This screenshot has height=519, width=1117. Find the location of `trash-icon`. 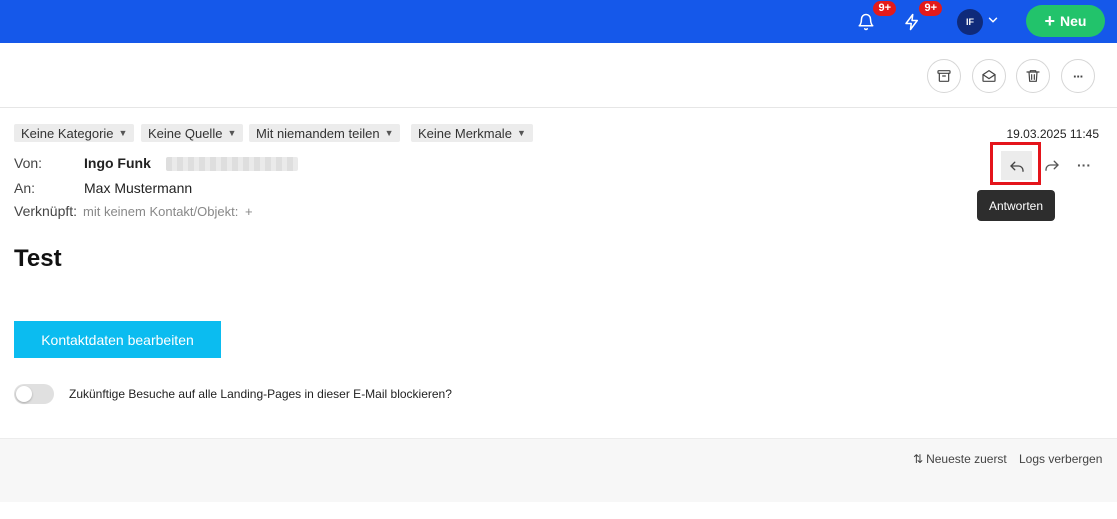

trash-icon is located at coordinates (1033, 76).